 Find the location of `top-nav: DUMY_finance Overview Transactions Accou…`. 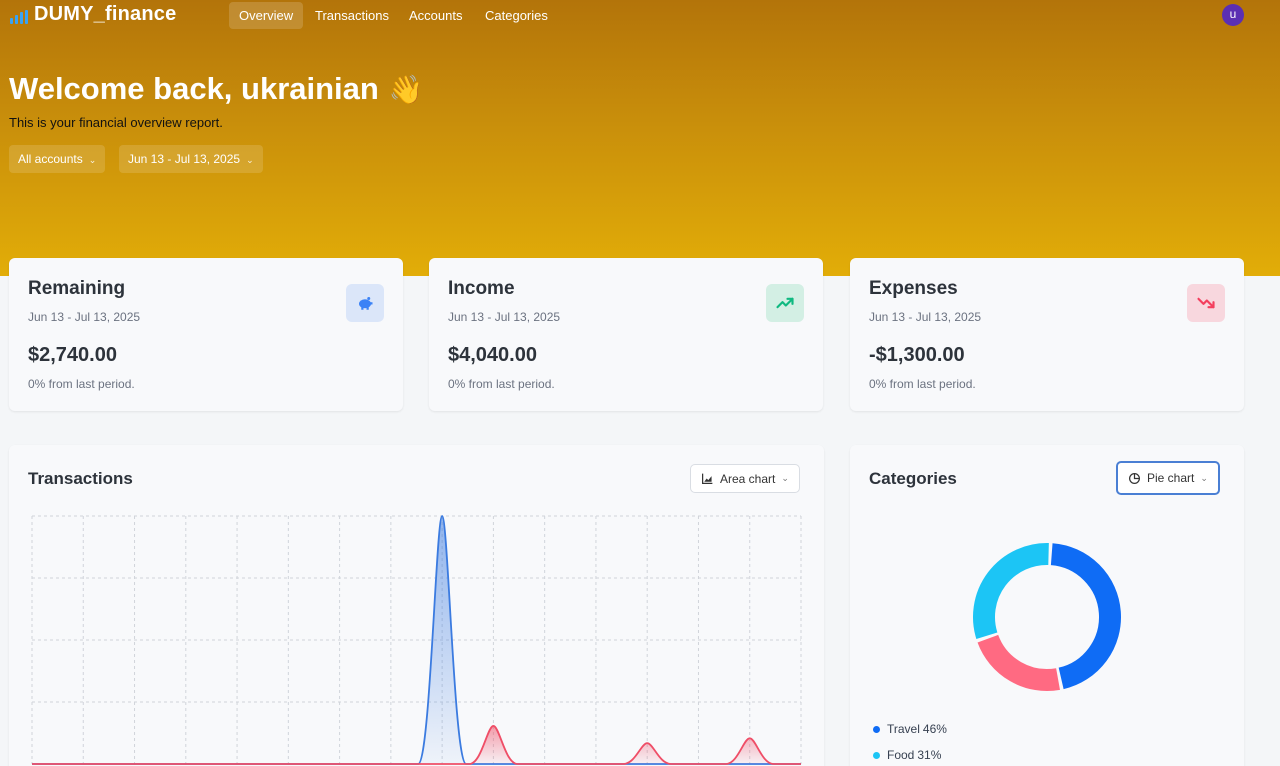

top-nav: DUMY_finance Overview Transactions Accou… is located at coordinates (640, 15).